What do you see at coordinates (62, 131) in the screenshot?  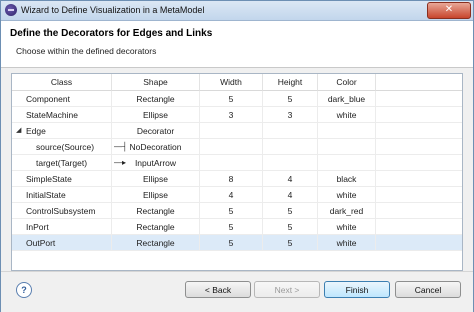 I see `class-cell: ◢ Edge` at bounding box center [62, 131].